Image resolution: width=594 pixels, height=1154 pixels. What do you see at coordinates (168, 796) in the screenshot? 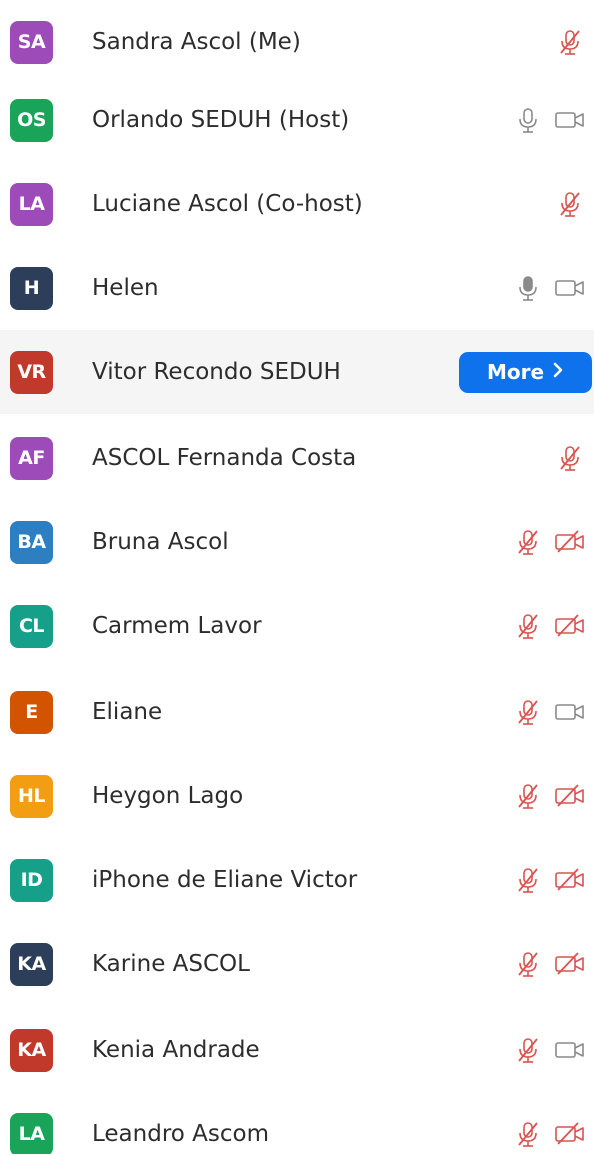
I see `participant-name: Heygon Lago` at bounding box center [168, 796].